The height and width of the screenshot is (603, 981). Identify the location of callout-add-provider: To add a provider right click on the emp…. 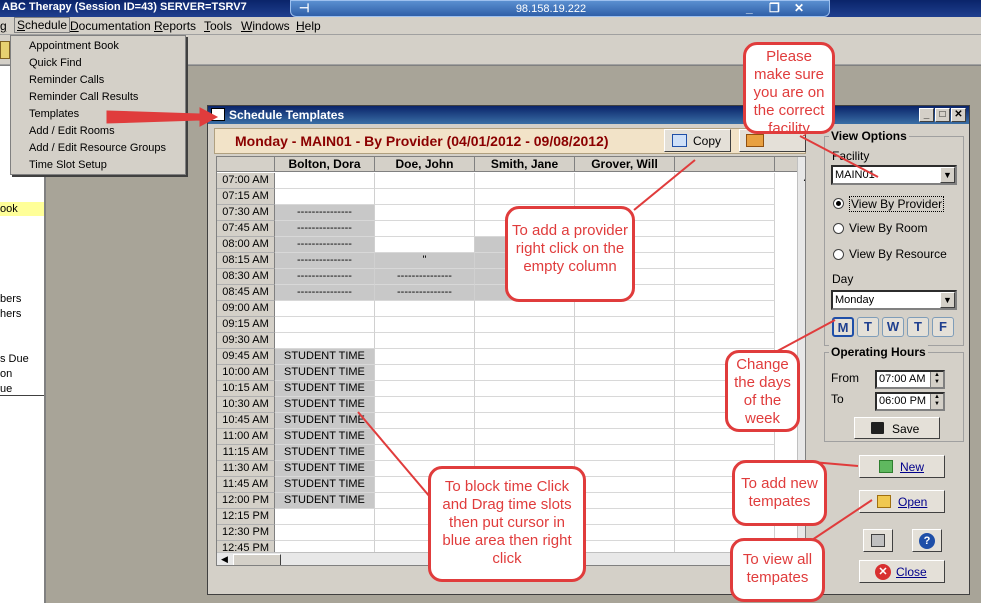
(570, 254).